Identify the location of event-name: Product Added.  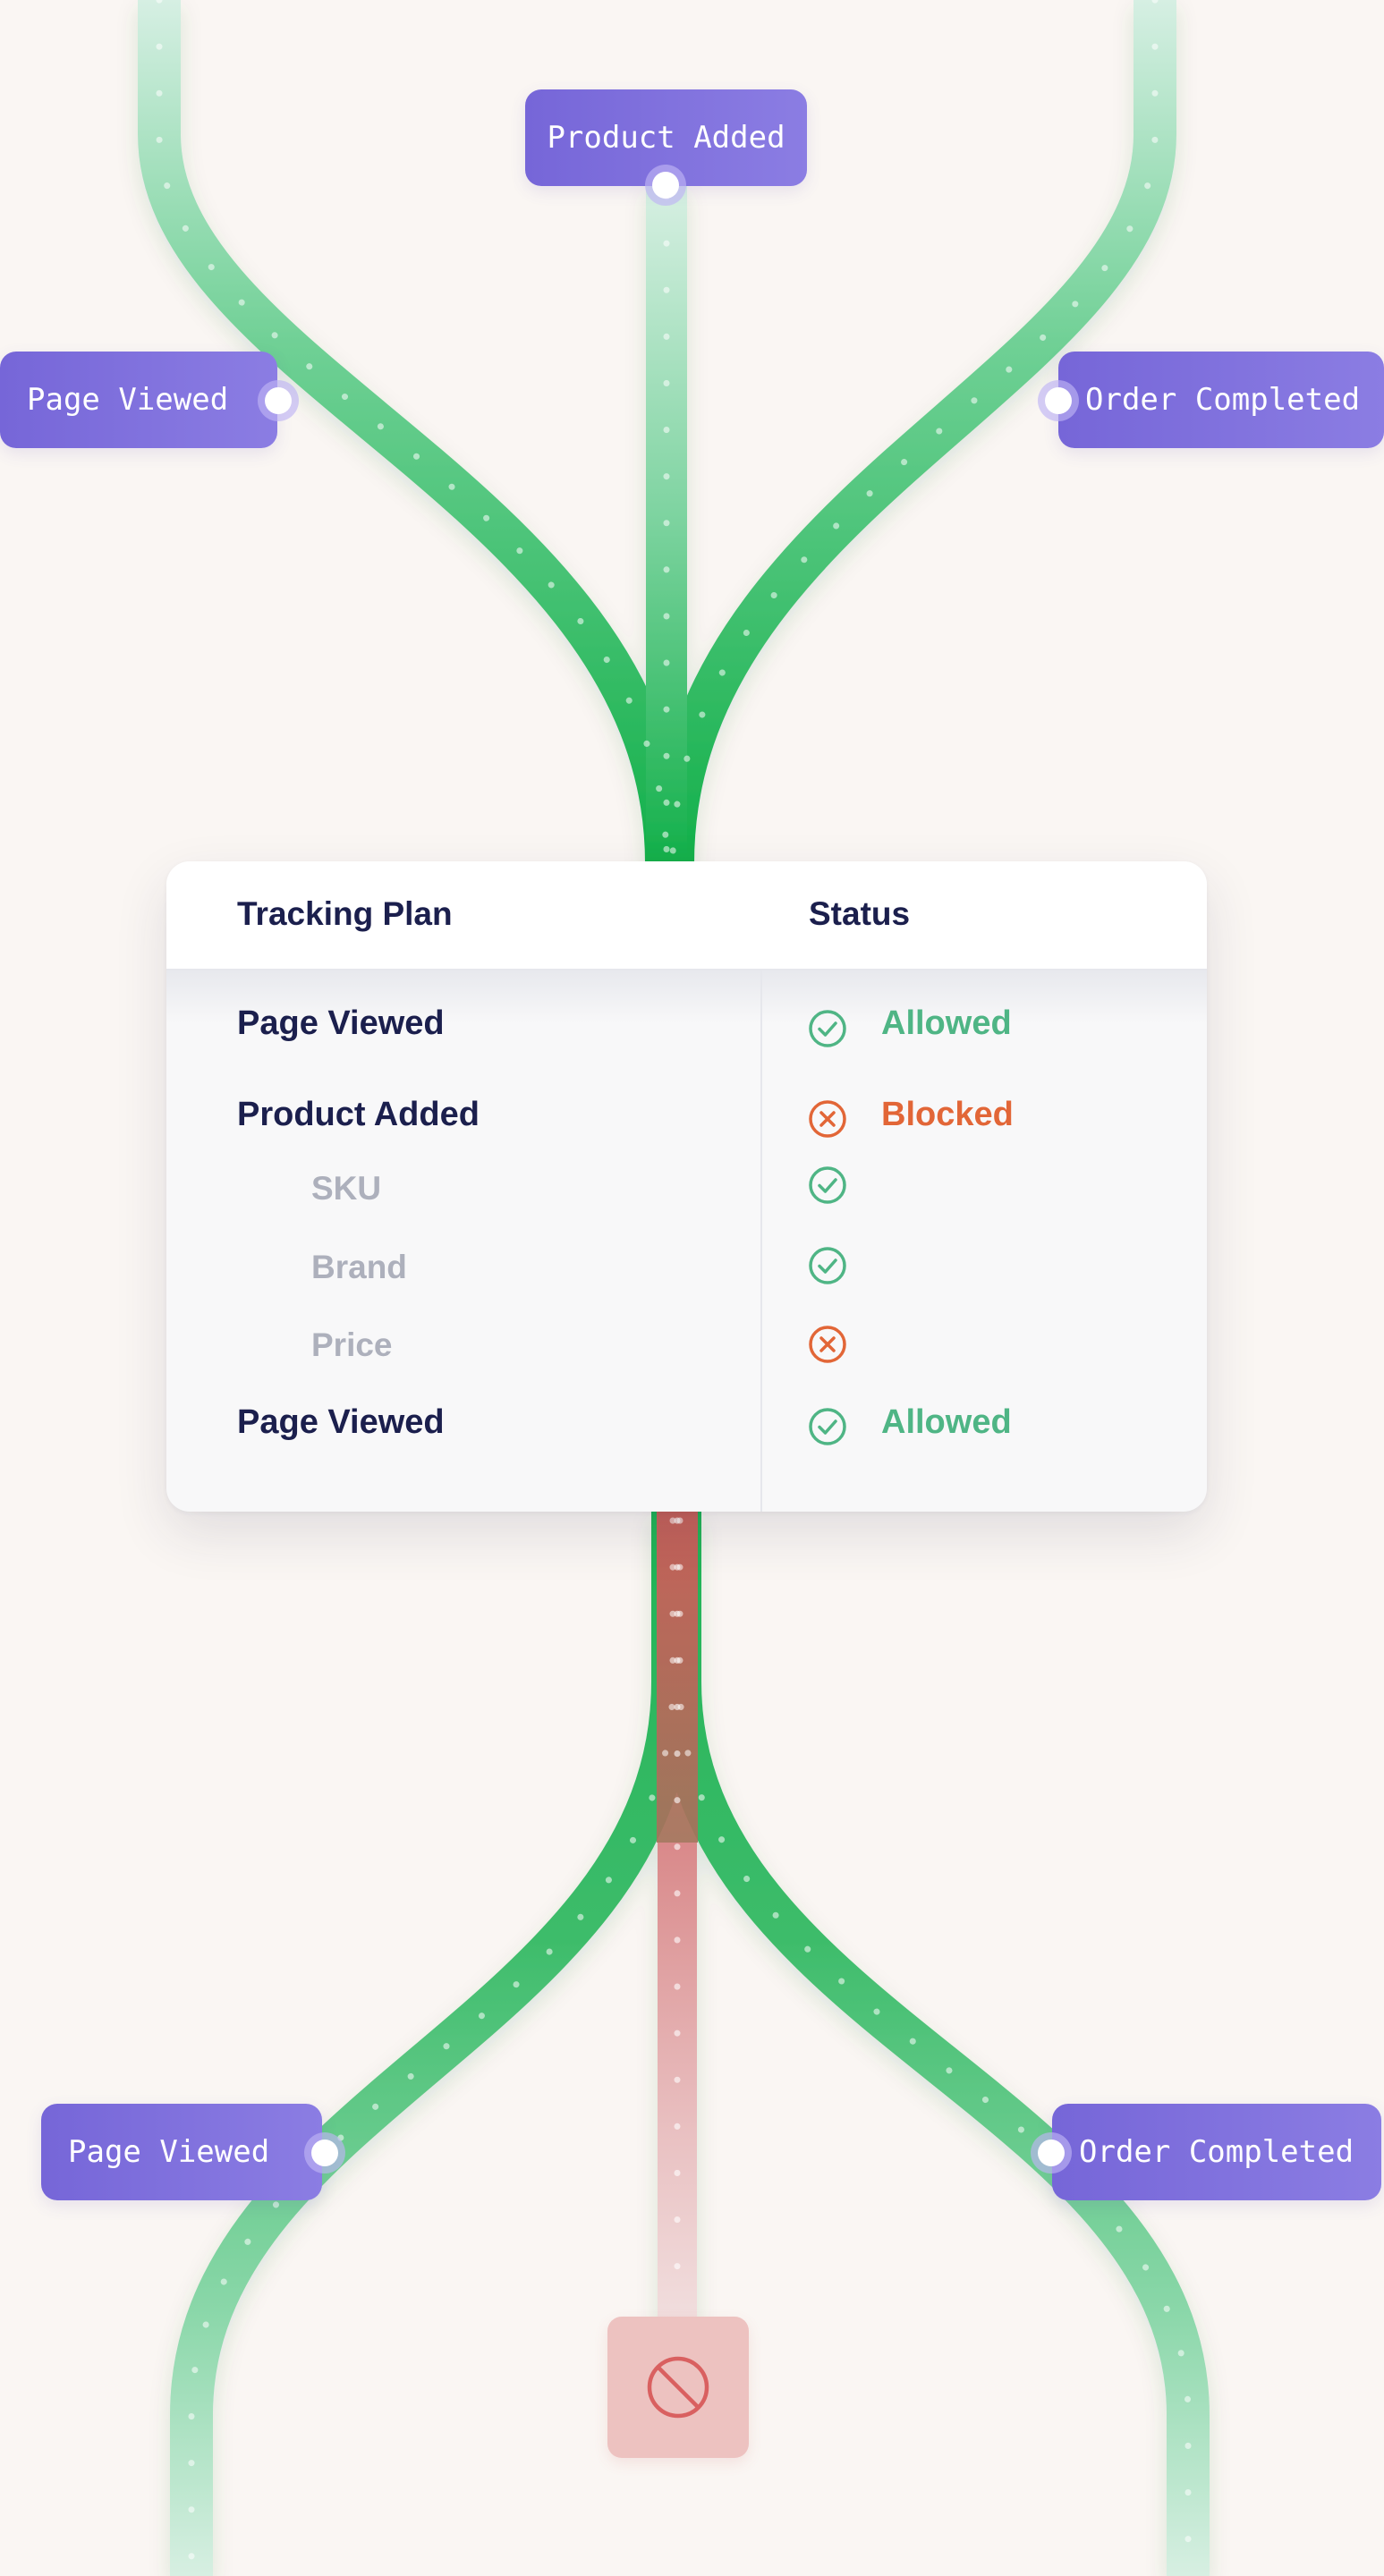
(358, 1114).